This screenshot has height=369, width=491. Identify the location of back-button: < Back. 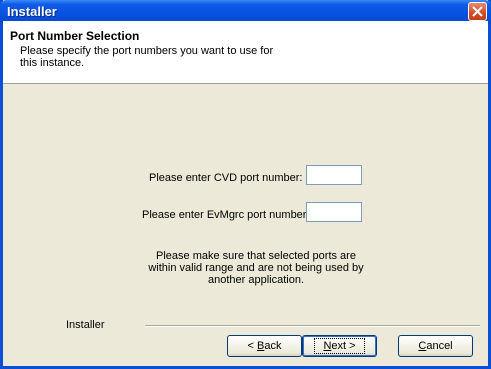
(264, 346).